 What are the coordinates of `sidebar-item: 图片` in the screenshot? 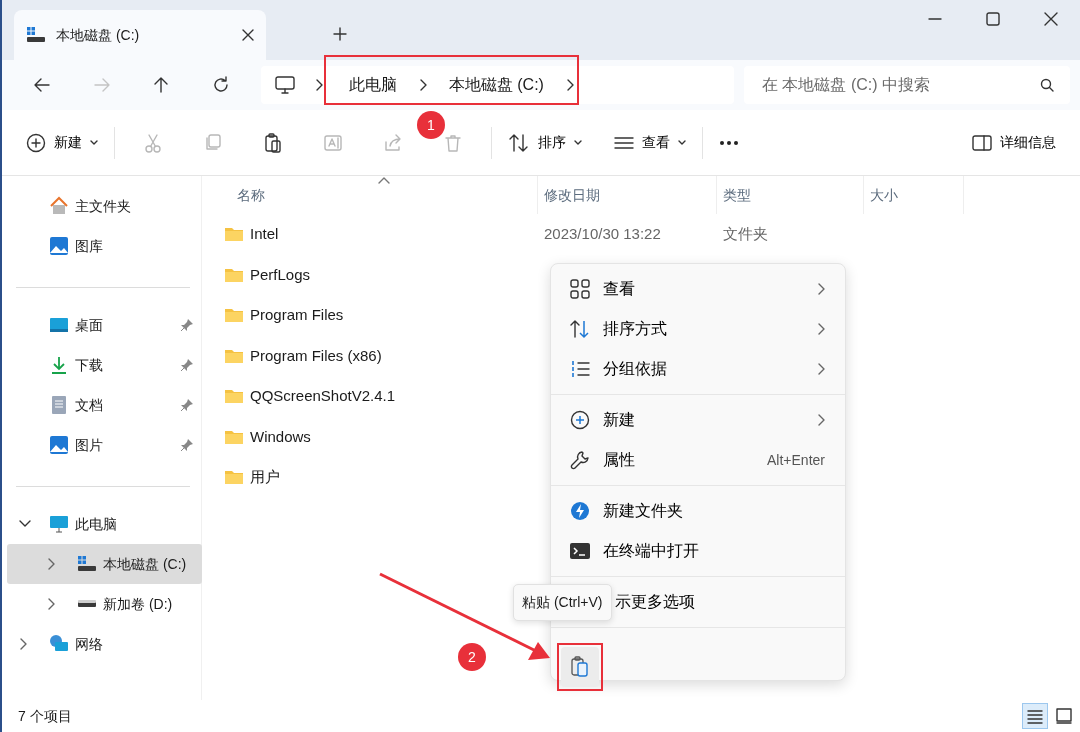 It's located at (104, 445).